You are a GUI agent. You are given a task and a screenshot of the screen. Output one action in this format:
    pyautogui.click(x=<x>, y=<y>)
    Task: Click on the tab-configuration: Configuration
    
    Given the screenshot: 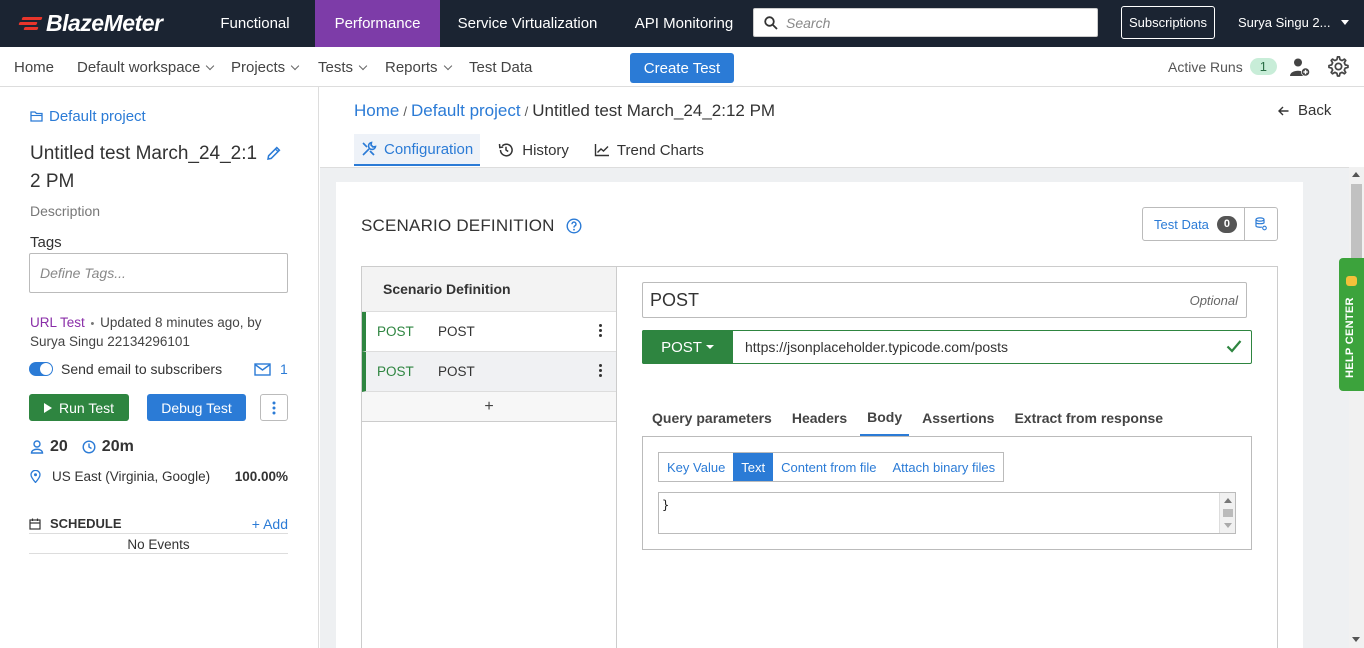 What is the action you would take?
    pyautogui.click(x=417, y=150)
    